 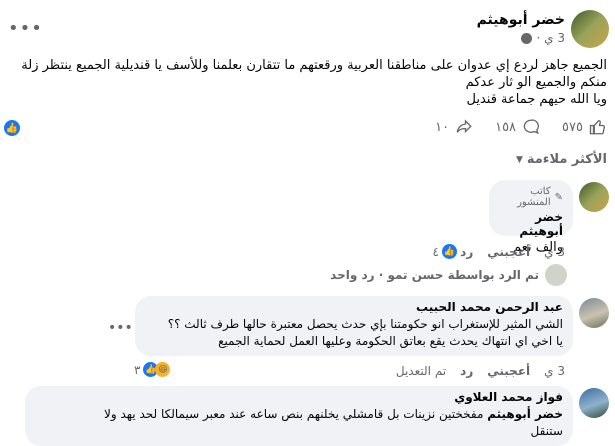 I want to click on post-time: 3 ي, so click(x=554, y=38).